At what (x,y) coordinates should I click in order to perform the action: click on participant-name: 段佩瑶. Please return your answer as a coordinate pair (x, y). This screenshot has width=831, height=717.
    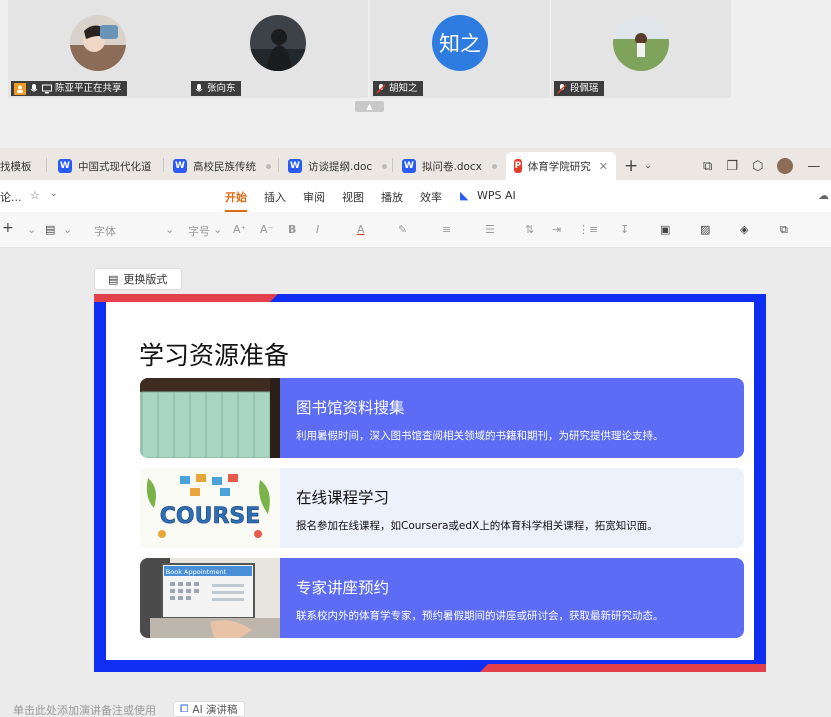
    Looking at the image, I should click on (584, 88).